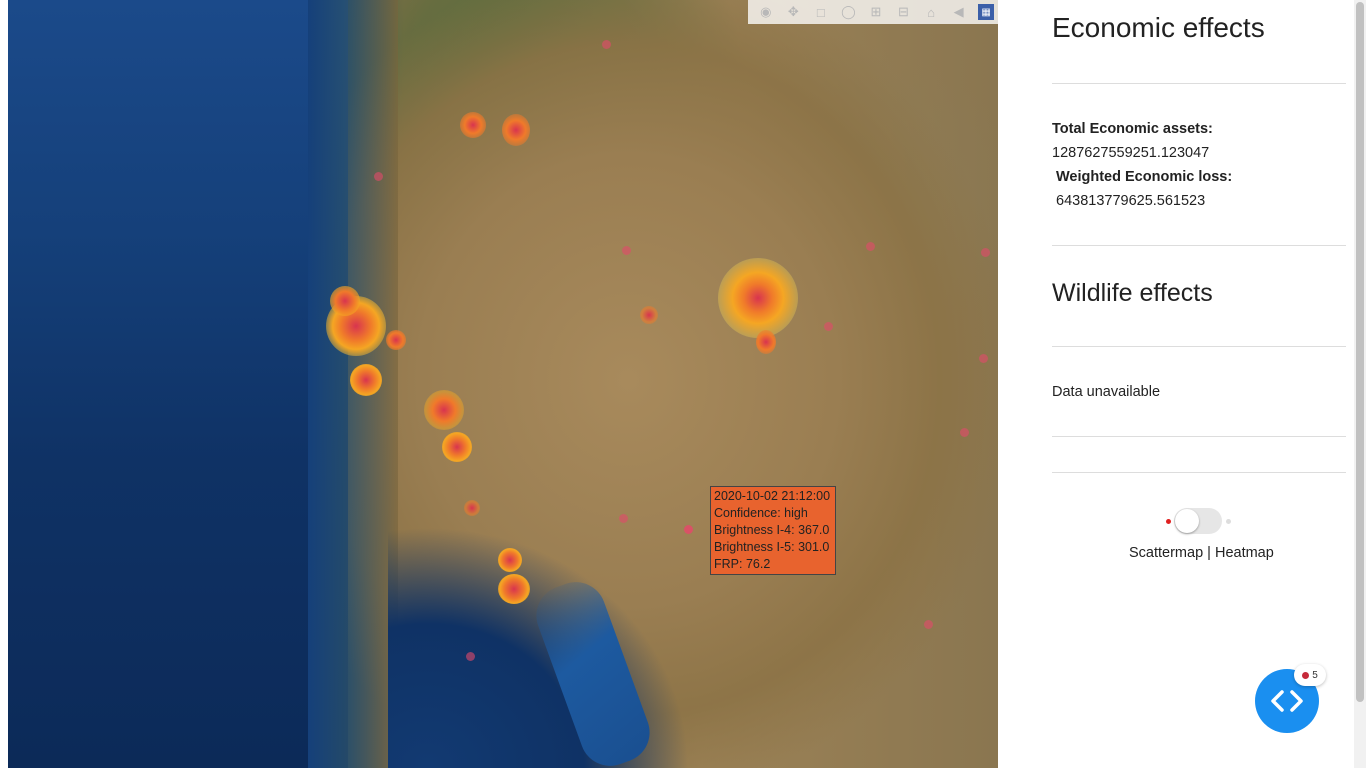 This screenshot has height=768, width=1366. Describe the element at coordinates (766, 12) in the screenshot. I see `camera-icon: ◉` at that location.